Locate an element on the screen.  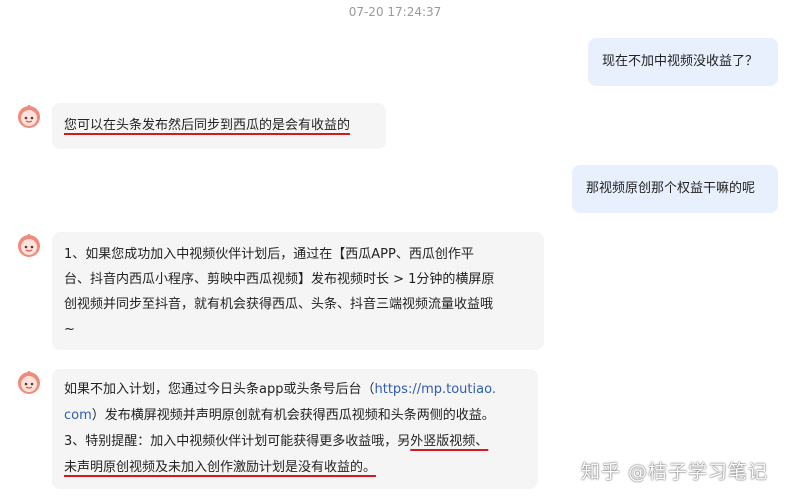
chat-timestamp: 07-20 17:24:37 is located at coordinates (395, 12).